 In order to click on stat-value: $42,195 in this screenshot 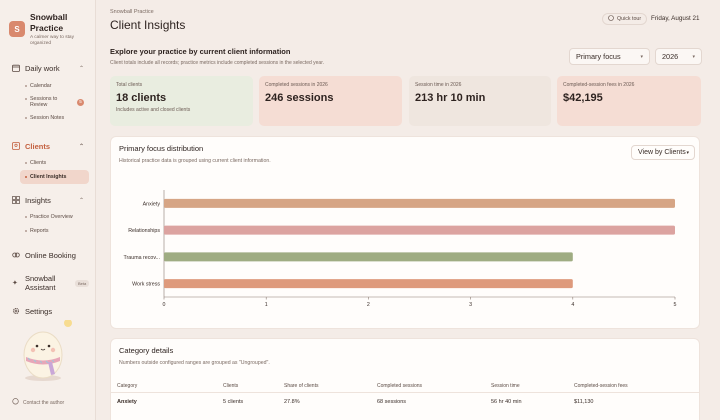, I will do `click(583, 98)`.